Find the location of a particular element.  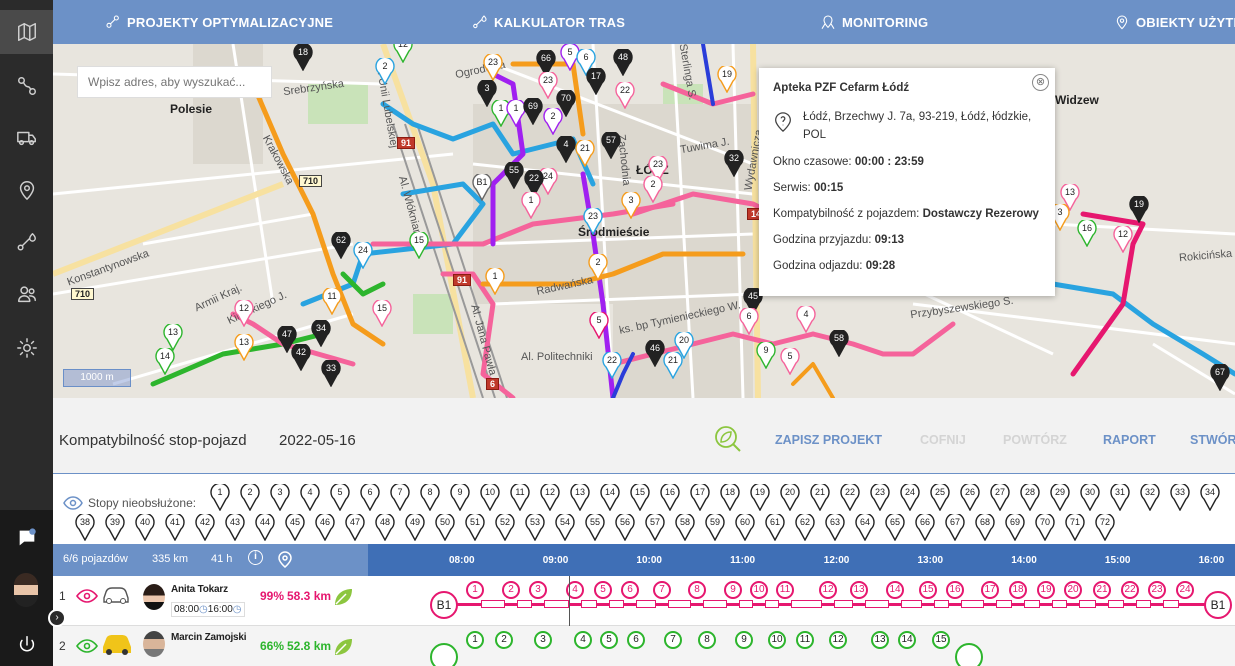

stop-pin: 47 is located at coordinates (355, 527).